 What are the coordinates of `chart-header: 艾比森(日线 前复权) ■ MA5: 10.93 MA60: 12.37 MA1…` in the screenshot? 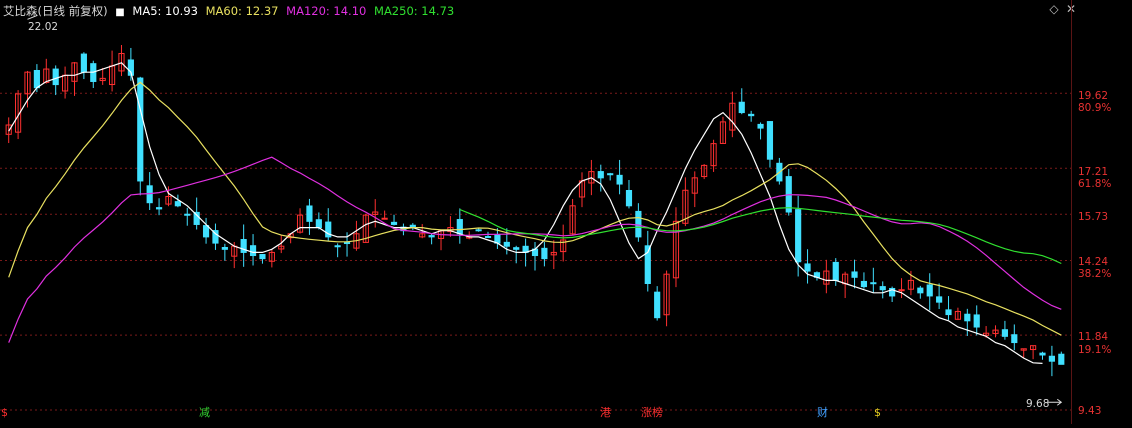 It's located at (230, 11).